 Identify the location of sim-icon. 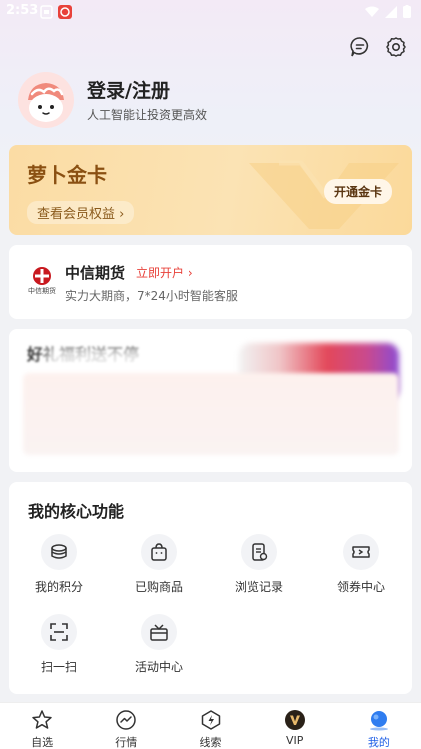
(47, 11).